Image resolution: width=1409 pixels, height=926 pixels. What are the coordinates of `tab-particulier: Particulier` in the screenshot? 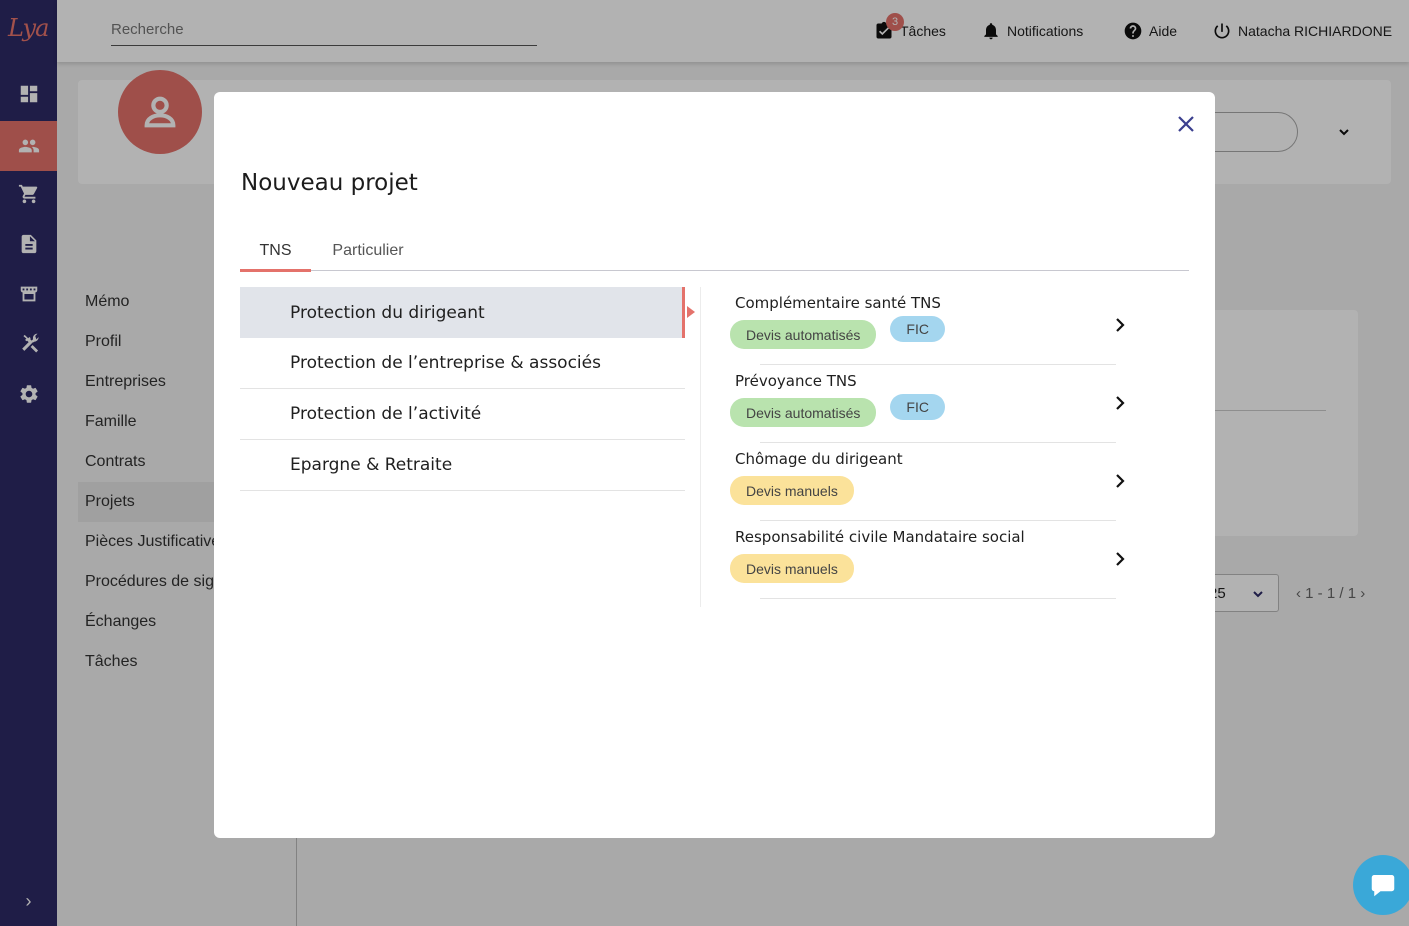 It's located at (368, 251).